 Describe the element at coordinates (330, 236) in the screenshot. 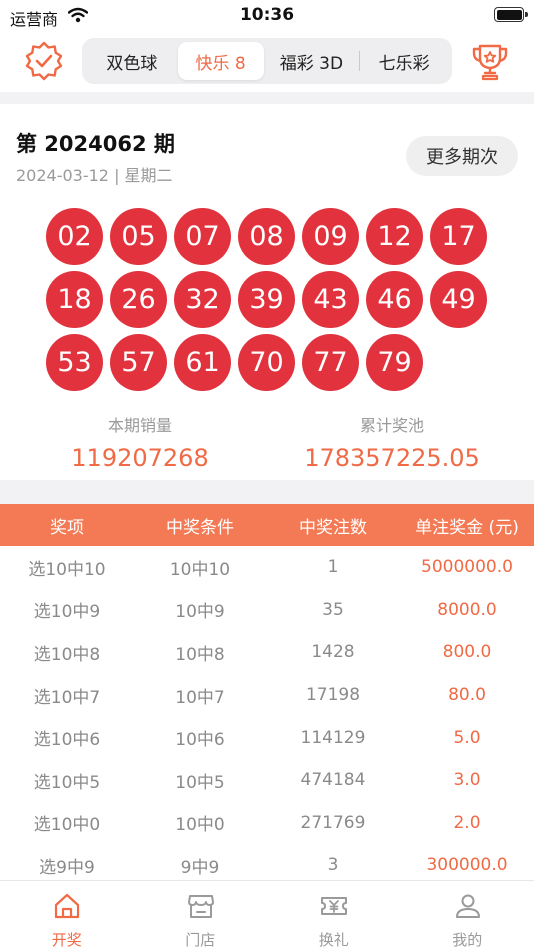

I see `number-ball: 09` at that location.